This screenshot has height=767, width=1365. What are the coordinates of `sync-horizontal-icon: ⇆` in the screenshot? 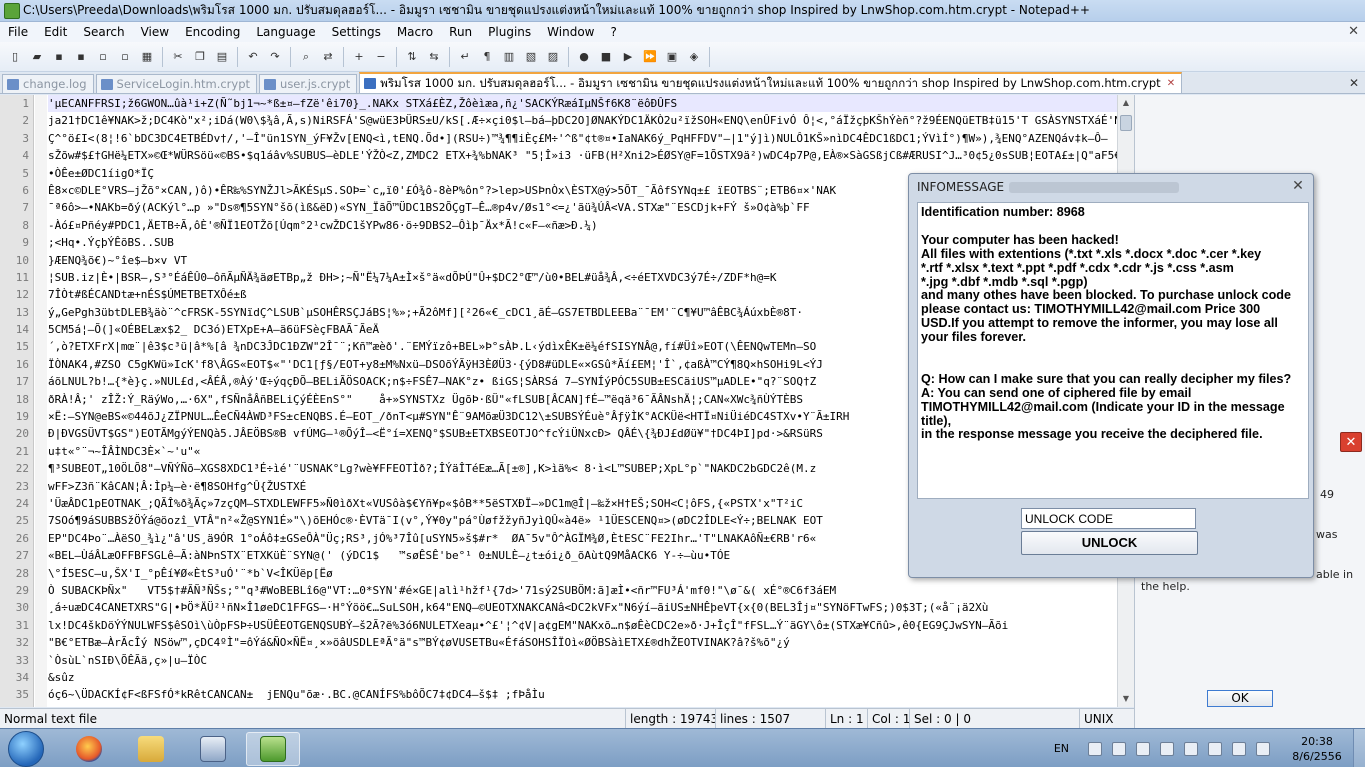 It's located at (434, 57).